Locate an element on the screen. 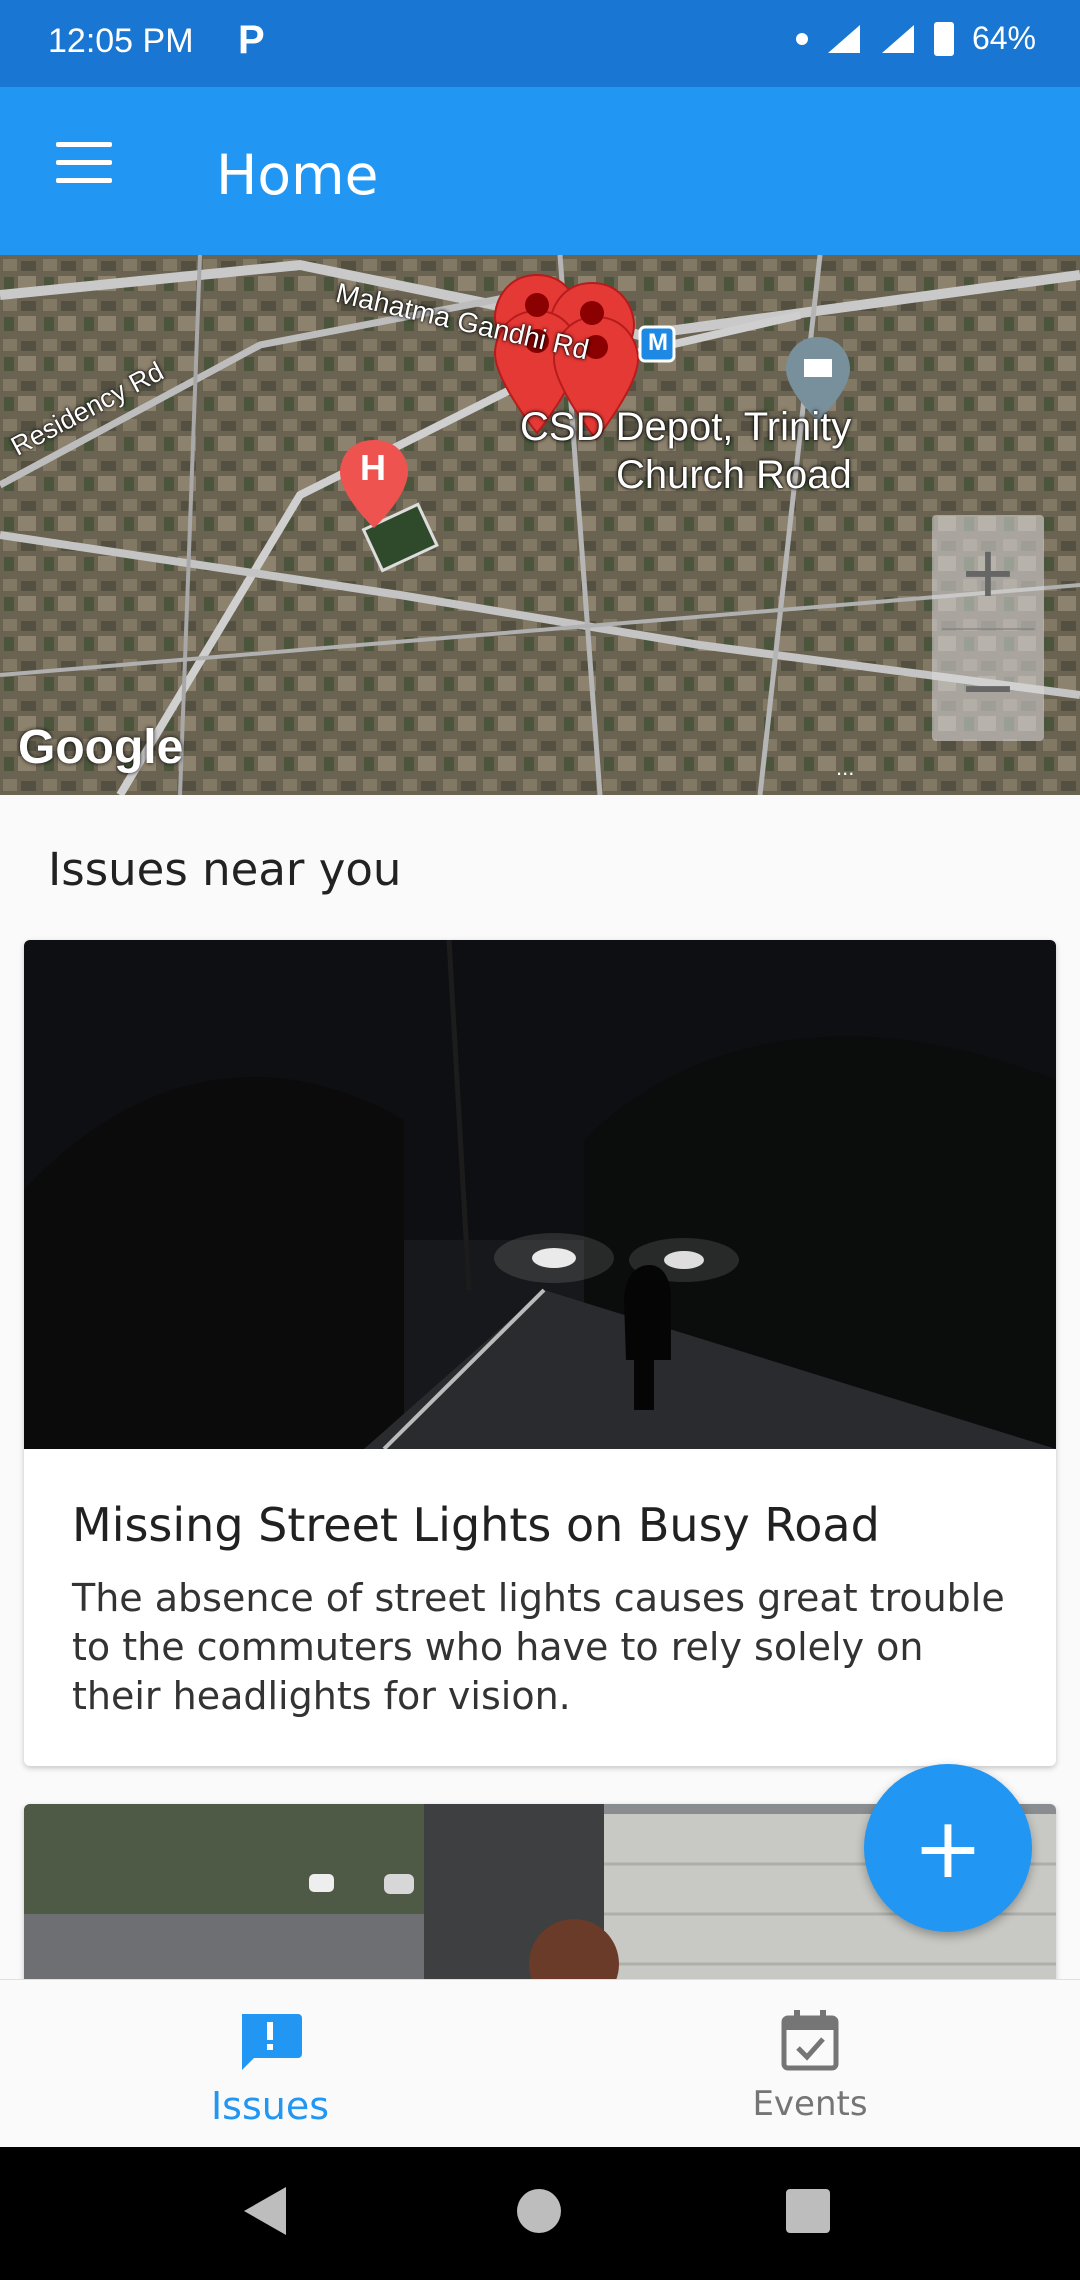  nav-item-issues: Issues is located at coordinates (270, 2064).